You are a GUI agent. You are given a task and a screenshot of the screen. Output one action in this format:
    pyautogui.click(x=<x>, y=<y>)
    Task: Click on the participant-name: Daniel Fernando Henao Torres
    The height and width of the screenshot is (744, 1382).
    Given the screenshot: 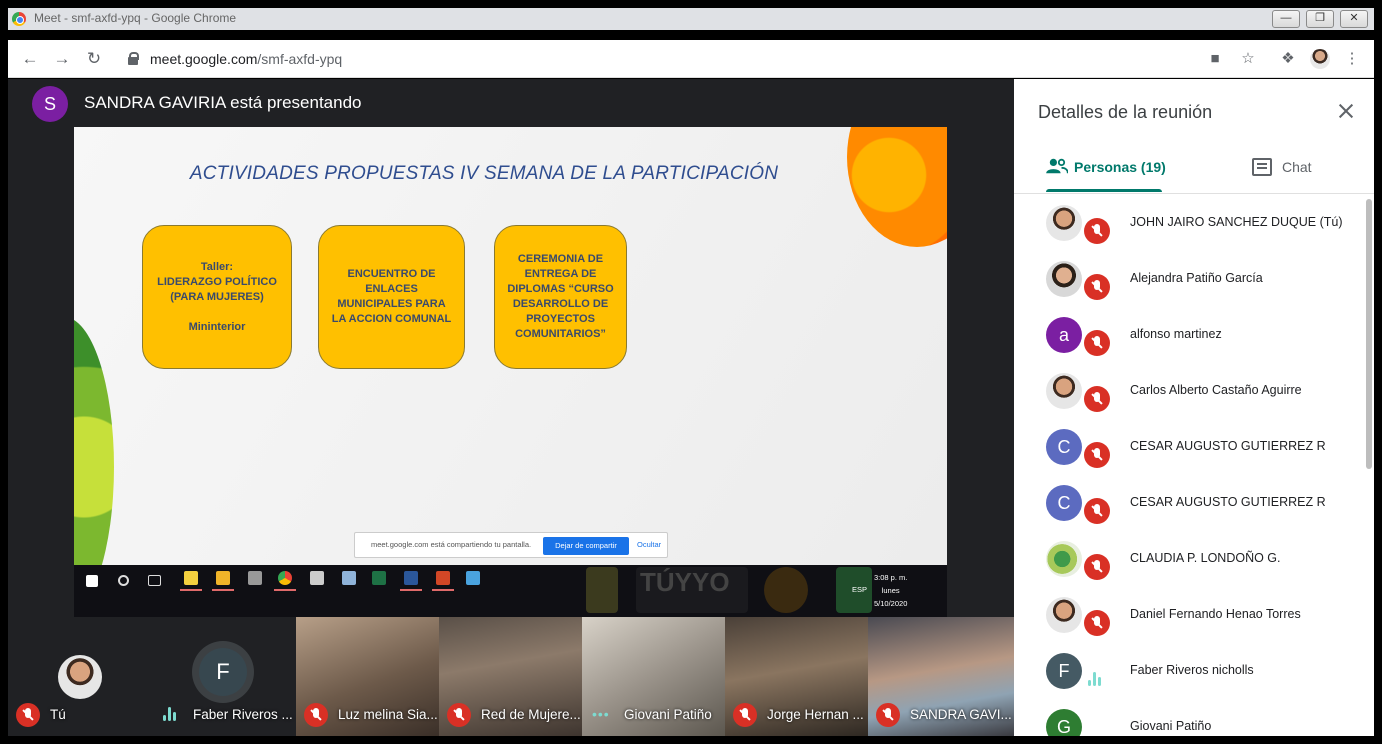 What is the action you would take?
    pyautogui.click(x=1215, y=614)
    